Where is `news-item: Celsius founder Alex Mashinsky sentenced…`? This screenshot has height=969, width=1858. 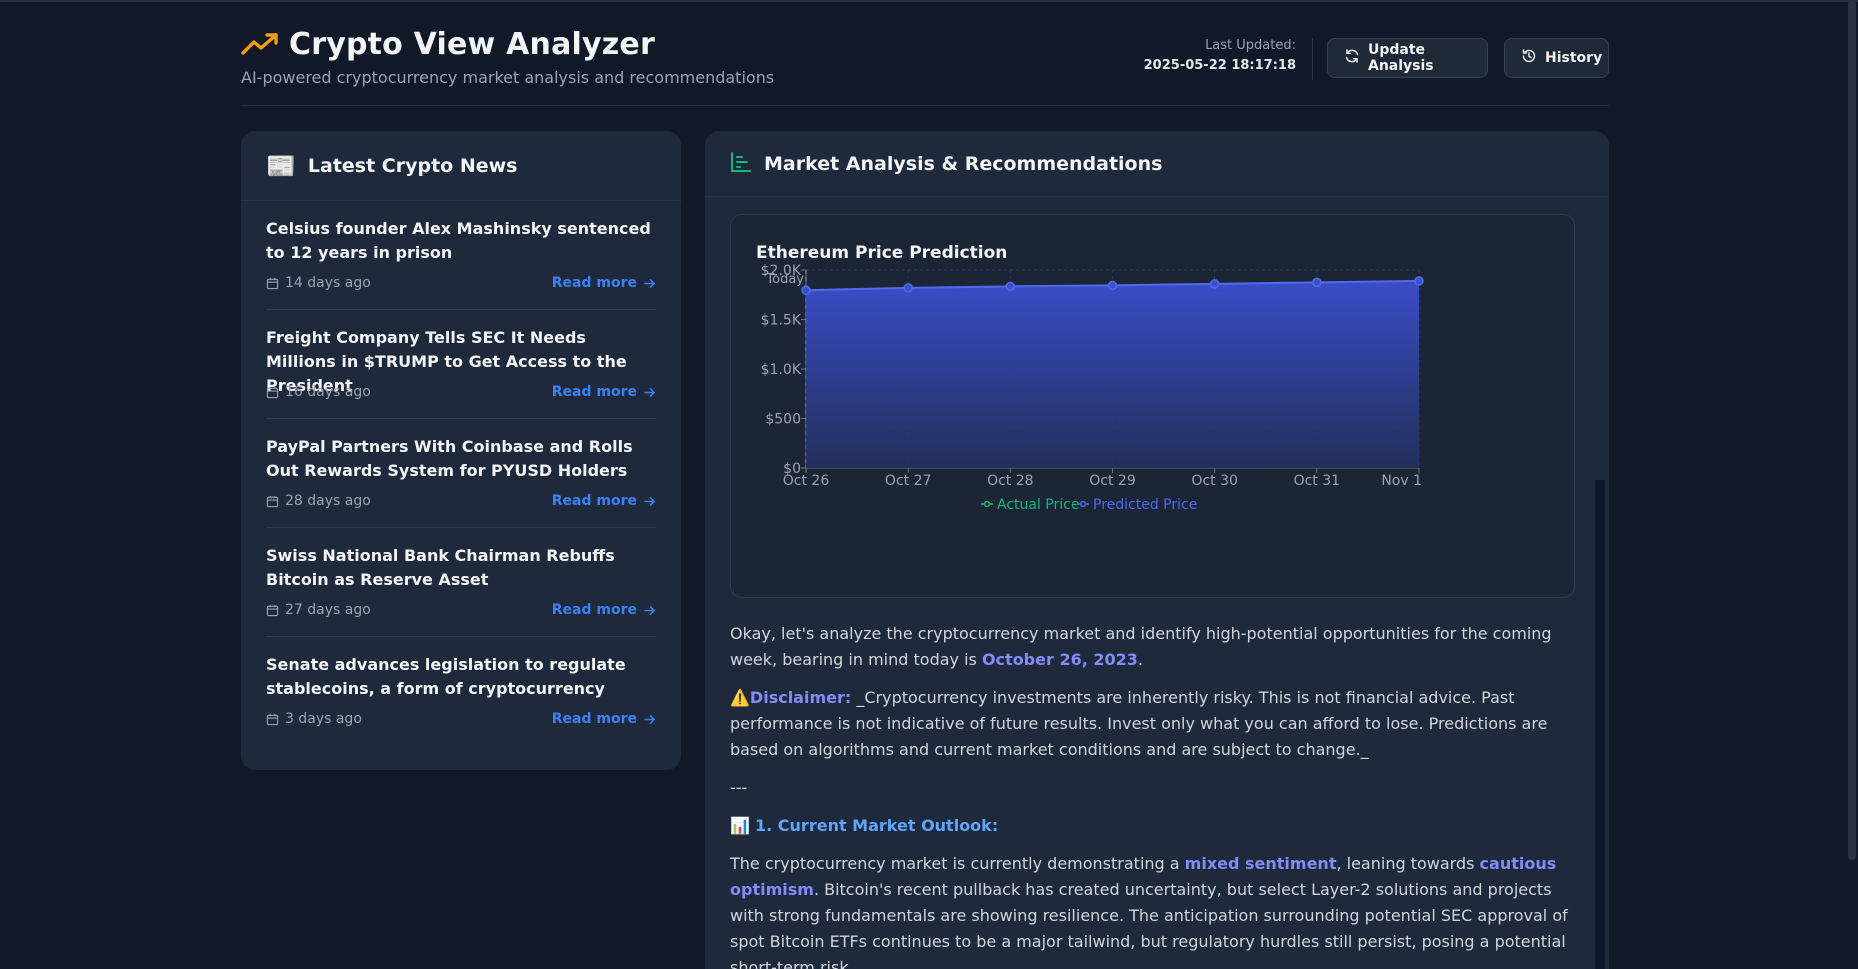
news-item: Celsius founder Alex Mashinsky sentenced… is located at coordinates (461, 255).